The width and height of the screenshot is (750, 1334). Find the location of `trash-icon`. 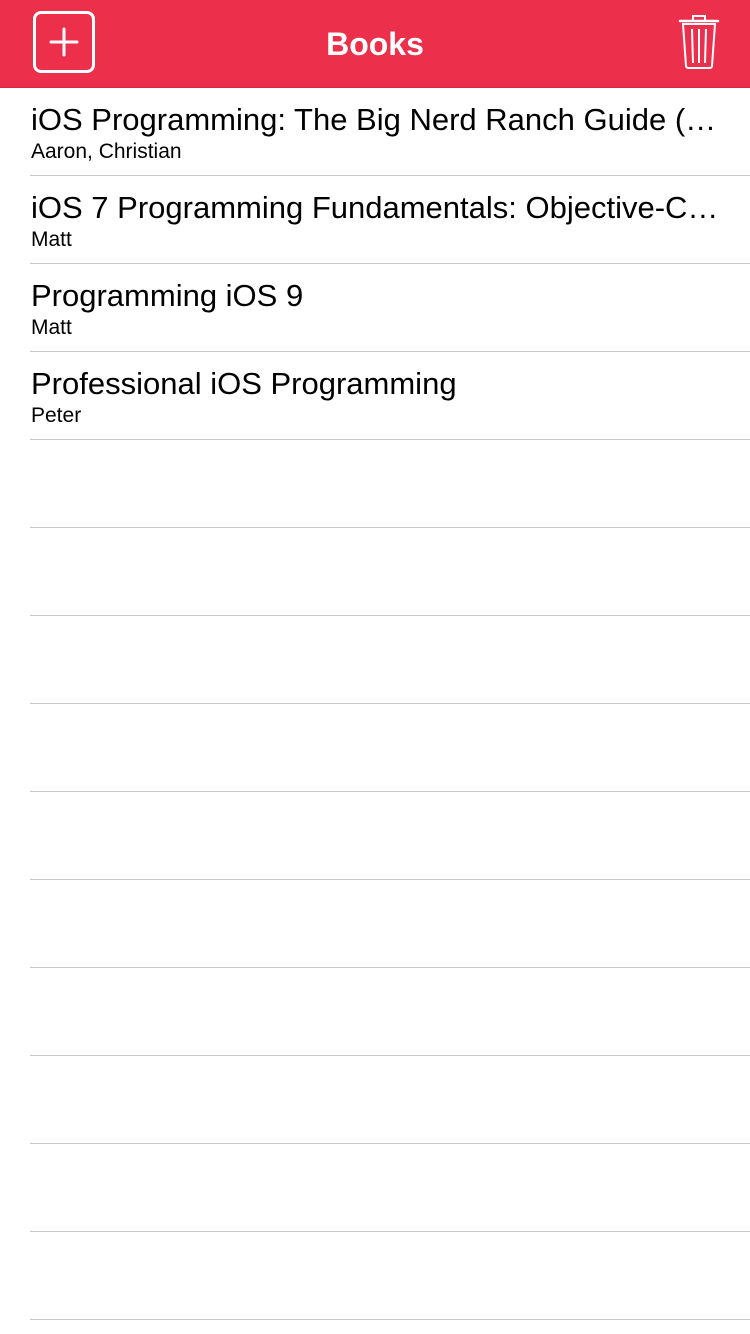

trash-icon is located at coordinates (699, 42).